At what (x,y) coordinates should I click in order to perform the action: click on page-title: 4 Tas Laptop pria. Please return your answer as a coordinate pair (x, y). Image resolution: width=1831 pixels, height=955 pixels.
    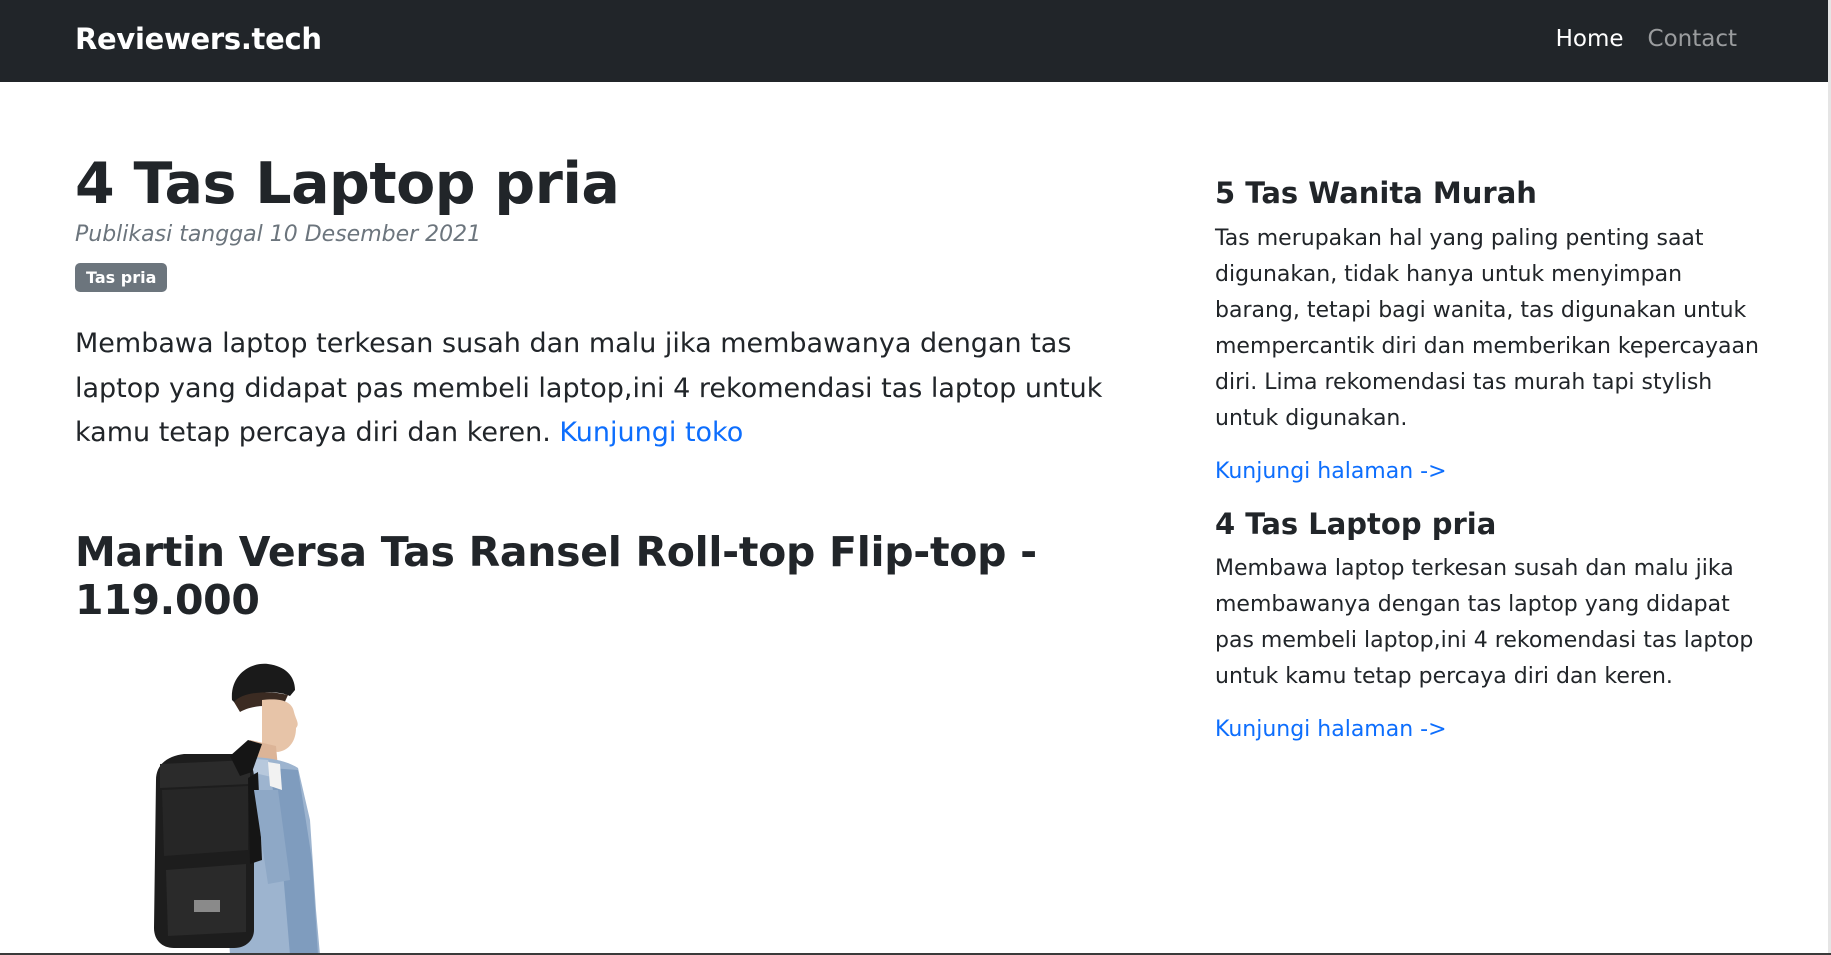
    Looking at the image, I should click on (347, 184).